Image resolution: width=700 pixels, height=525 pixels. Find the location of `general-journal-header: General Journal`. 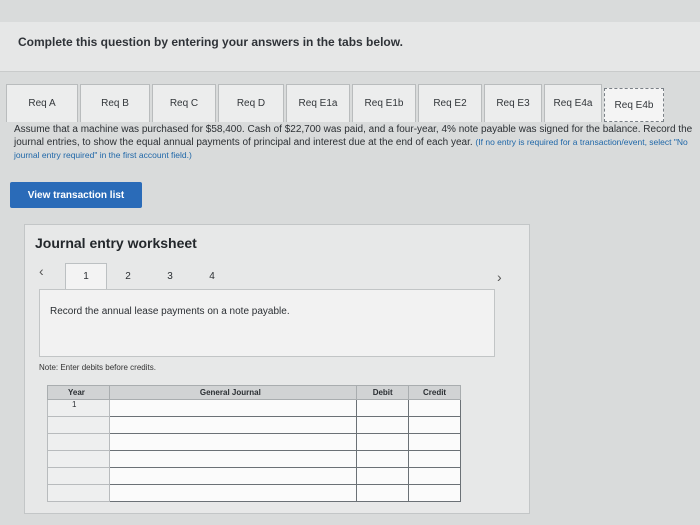

general-journal-header: General Journal is located at coordinates (233, 392).